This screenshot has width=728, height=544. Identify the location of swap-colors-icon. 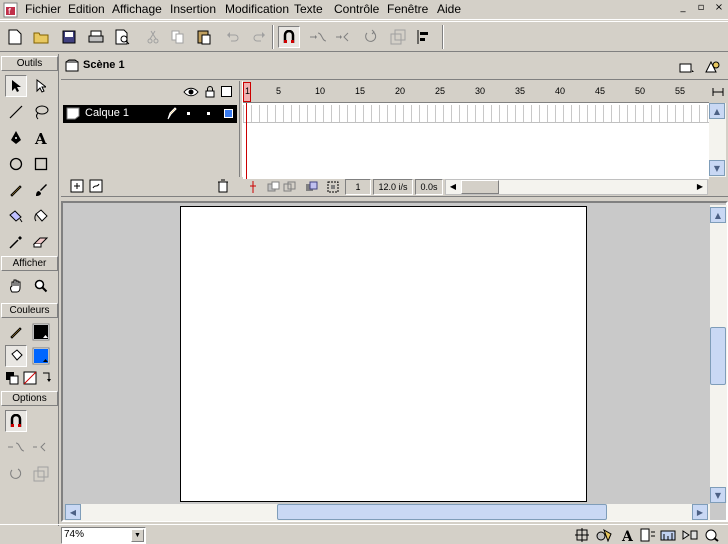
(47, 378).